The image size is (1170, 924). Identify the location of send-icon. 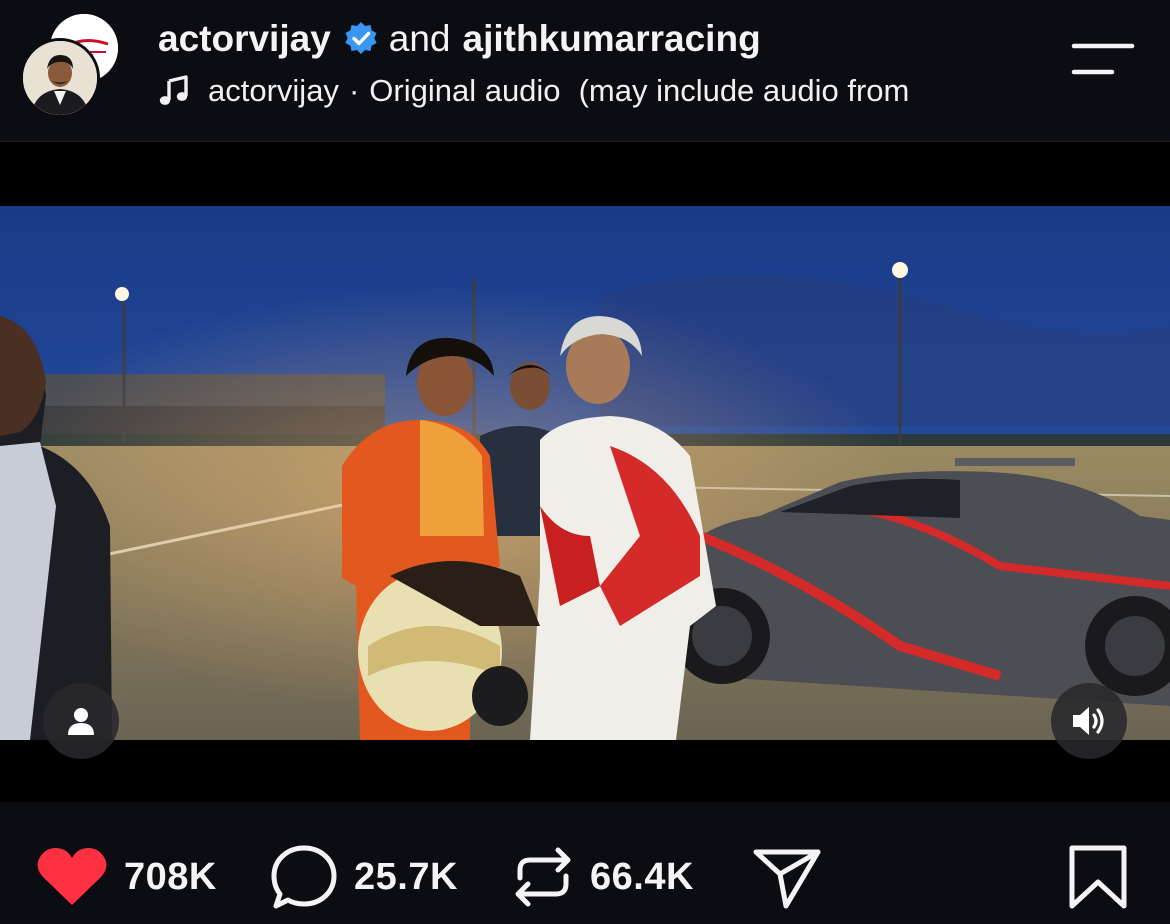
(787, 879).